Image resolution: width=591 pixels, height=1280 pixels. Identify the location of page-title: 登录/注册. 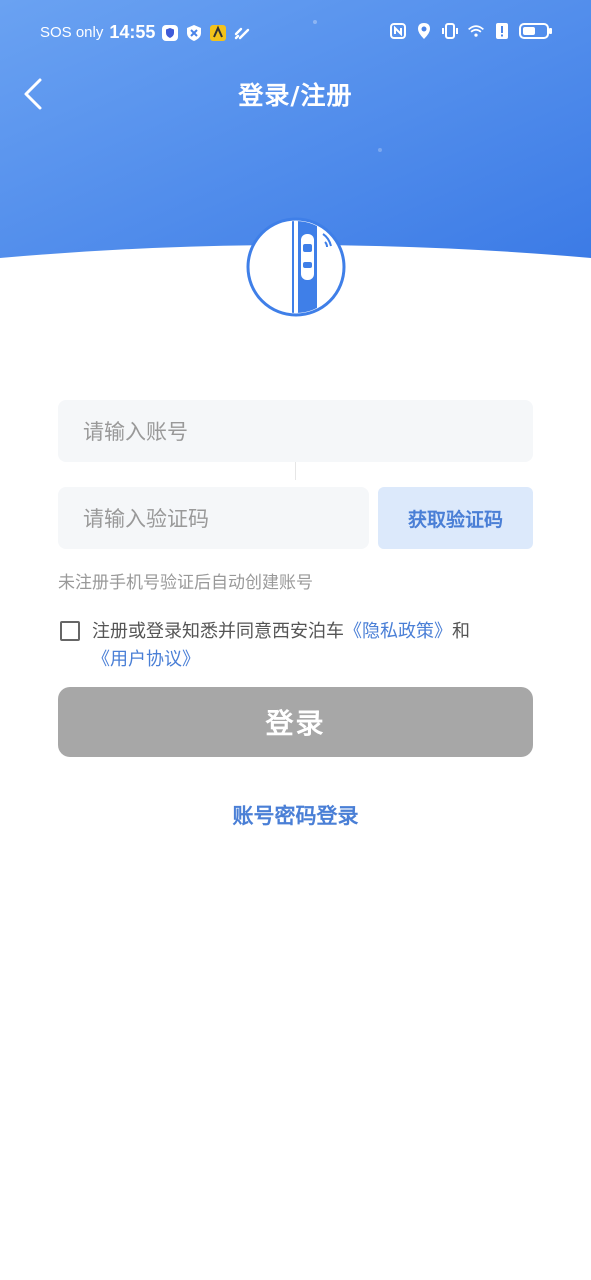
(295, 95).